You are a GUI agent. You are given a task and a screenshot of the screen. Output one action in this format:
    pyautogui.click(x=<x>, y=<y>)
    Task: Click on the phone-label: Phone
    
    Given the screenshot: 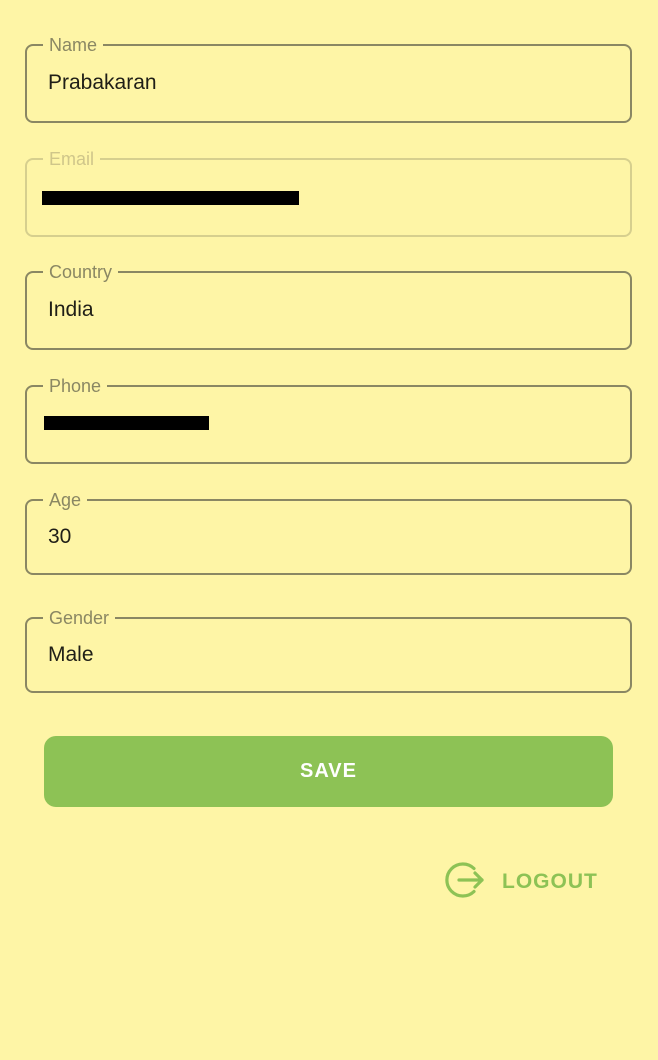 What is the action you would take?
    pyautogui.click(x=75, y=386)
    